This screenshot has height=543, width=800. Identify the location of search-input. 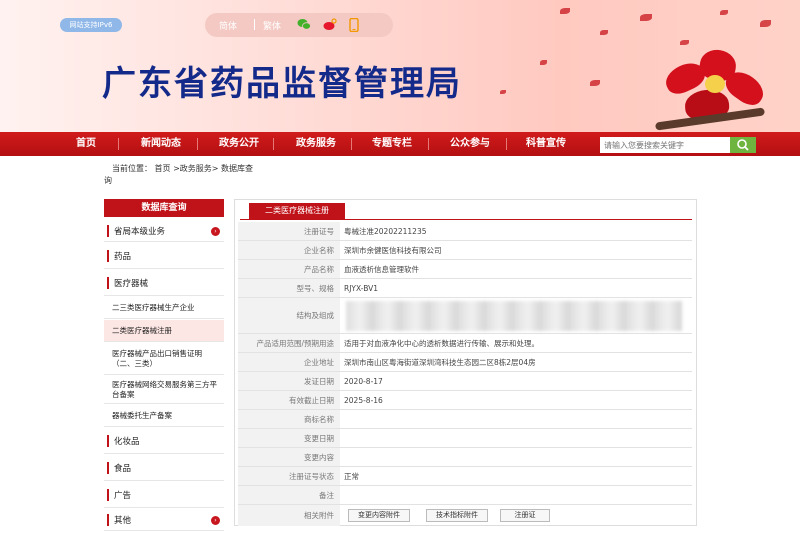
(665, 145).